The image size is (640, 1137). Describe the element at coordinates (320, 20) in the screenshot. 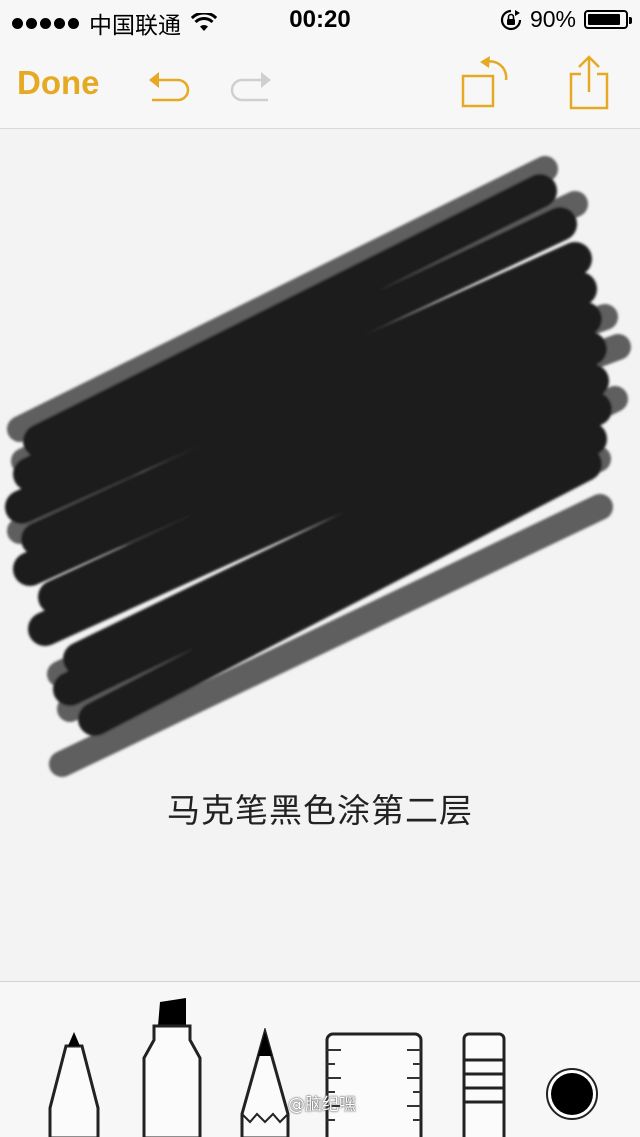

I see `status-bar: 中国联通 00:20 90%` at that location.